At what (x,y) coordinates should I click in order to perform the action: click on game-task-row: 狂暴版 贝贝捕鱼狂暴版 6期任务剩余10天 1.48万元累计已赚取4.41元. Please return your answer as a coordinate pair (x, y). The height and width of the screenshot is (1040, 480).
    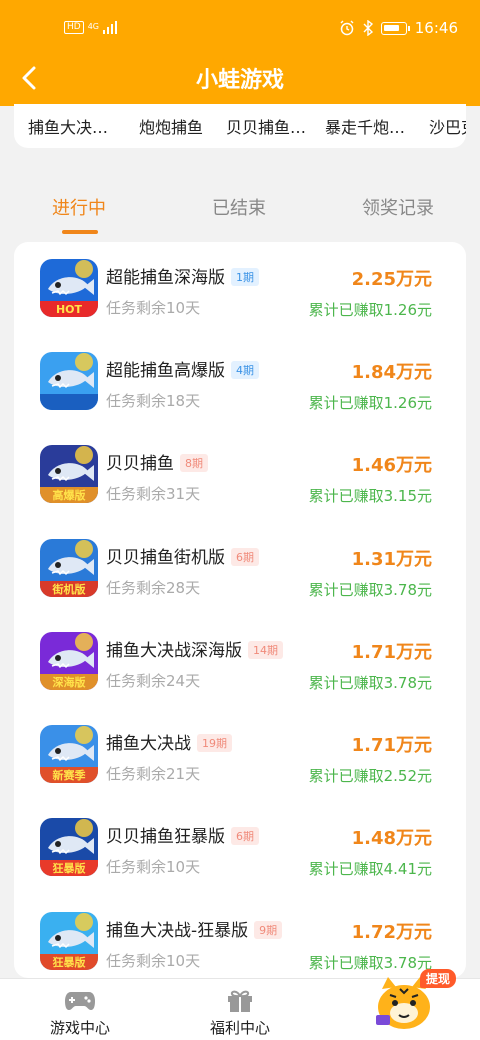
    Looking at the image, I should click on (240, 850).